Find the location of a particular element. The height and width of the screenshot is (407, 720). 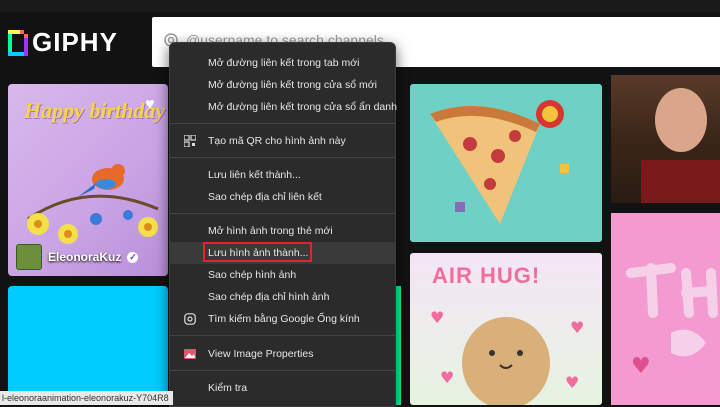

browser-top-strip is located at coordinates (360, 6).